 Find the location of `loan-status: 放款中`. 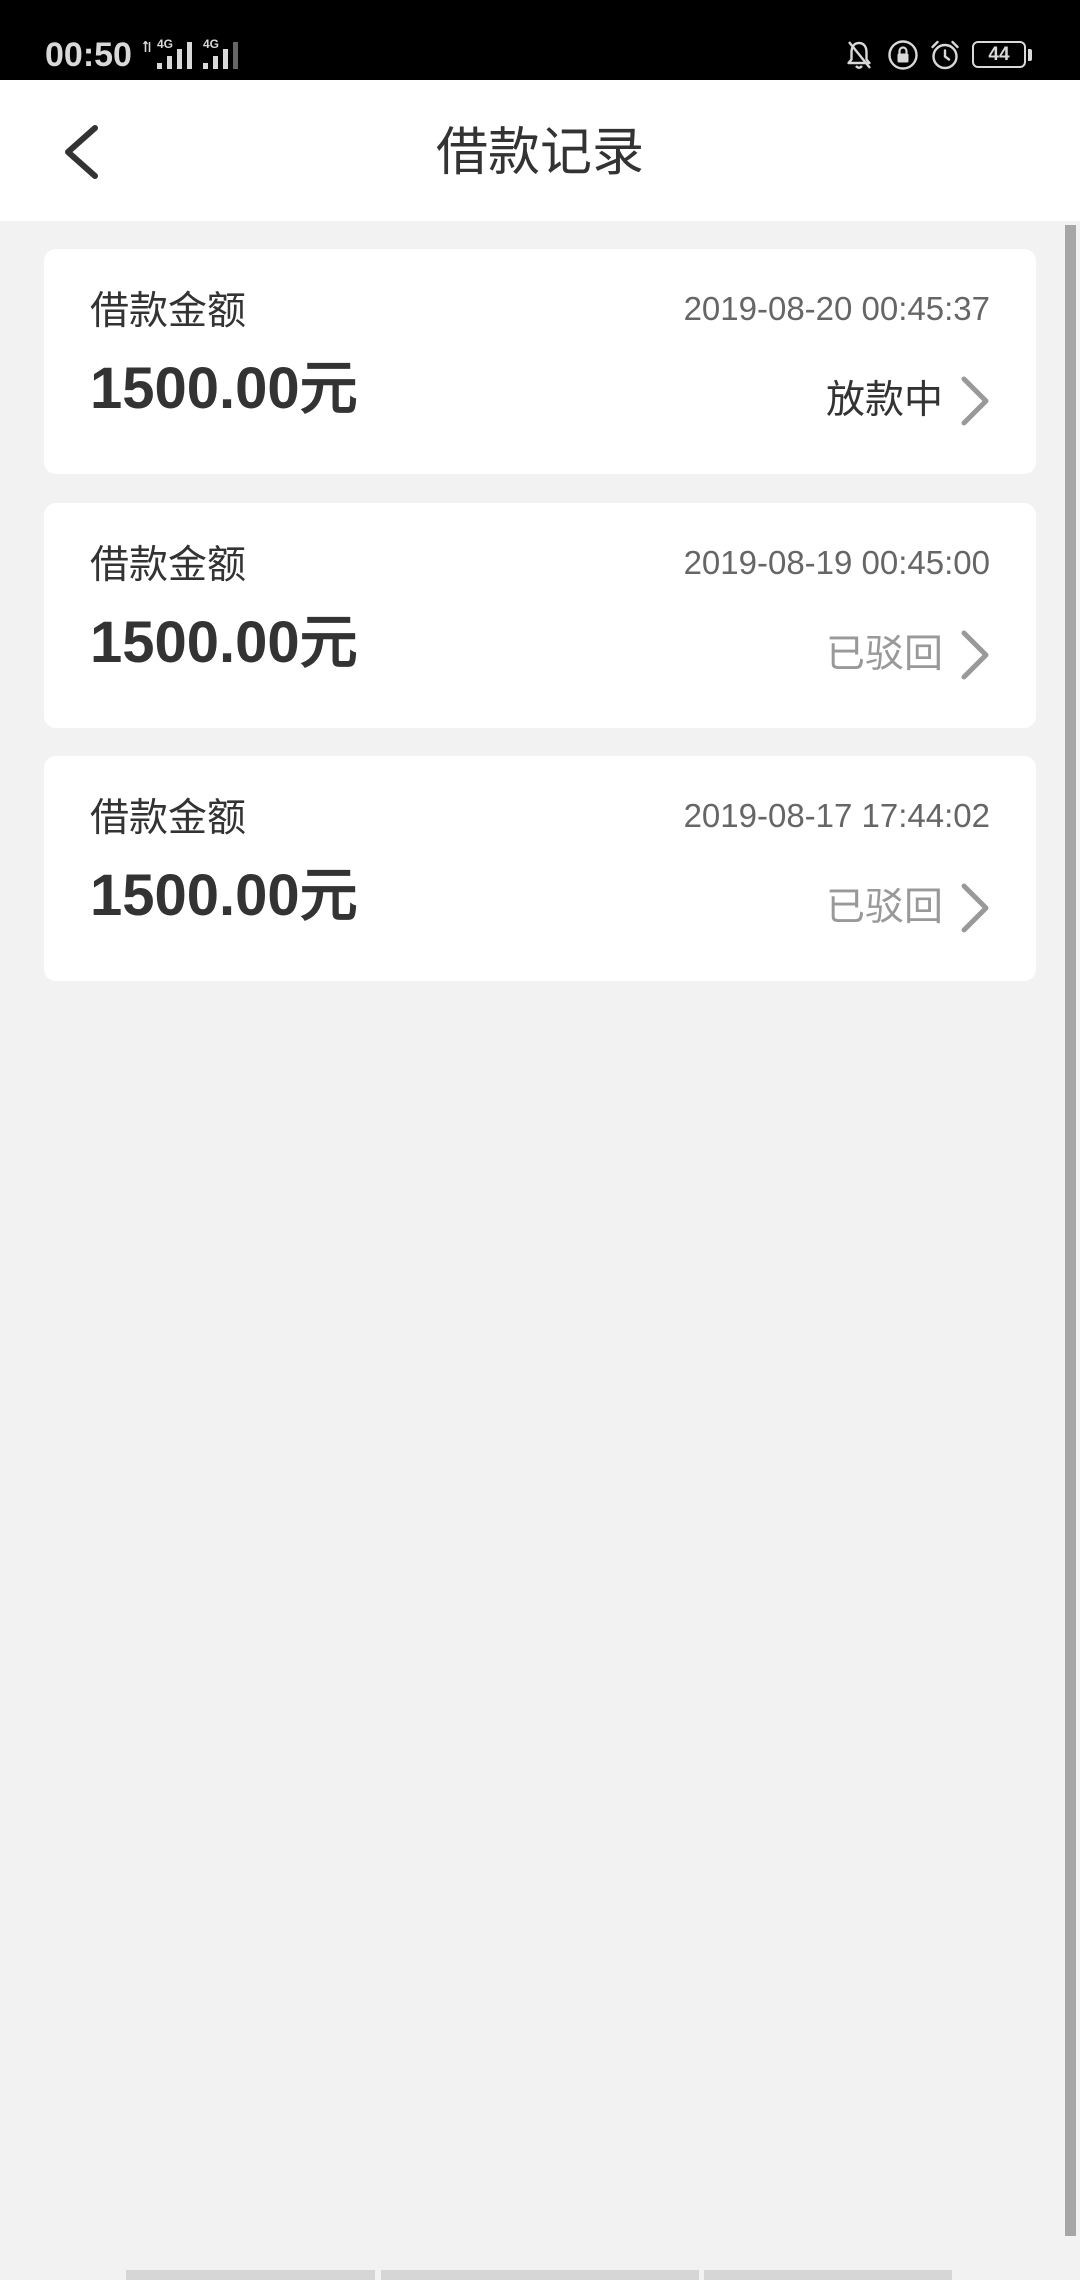

loan-status: 放款中 is located at coordinates (884, 400).